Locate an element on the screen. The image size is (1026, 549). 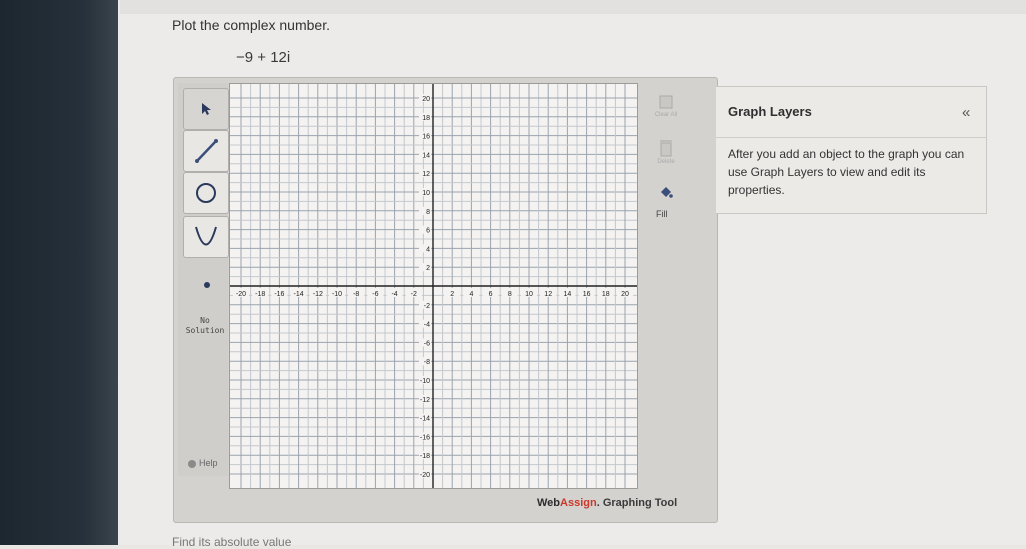
x-tick-label: 20 is located at coordinates (625, 294).